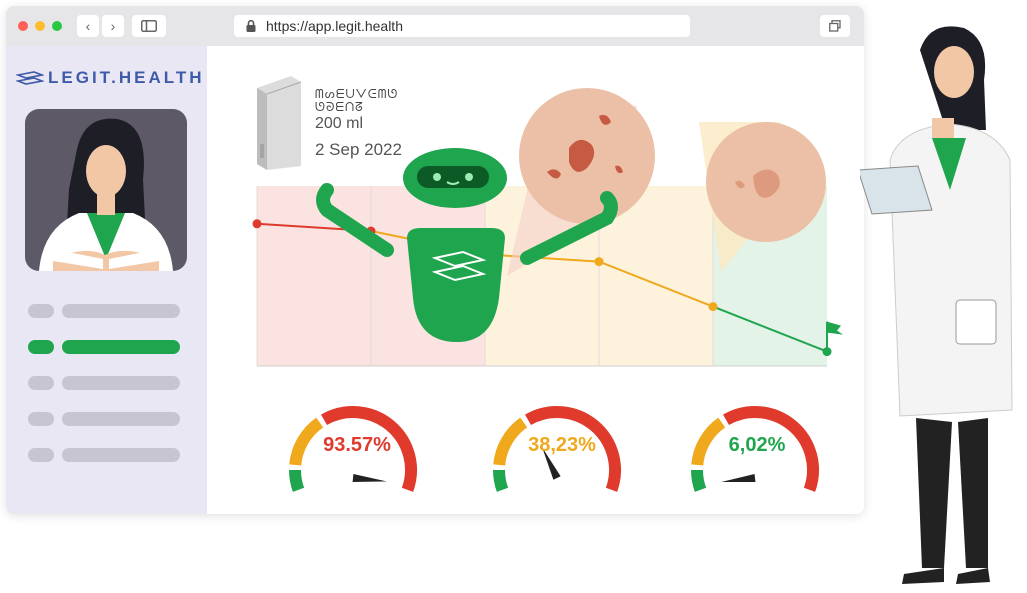 The height and width of the screenshot is (593, 1027). Describe the element at coordinates (835, 328) in the screenshot. I see `flag-icon` at that location.